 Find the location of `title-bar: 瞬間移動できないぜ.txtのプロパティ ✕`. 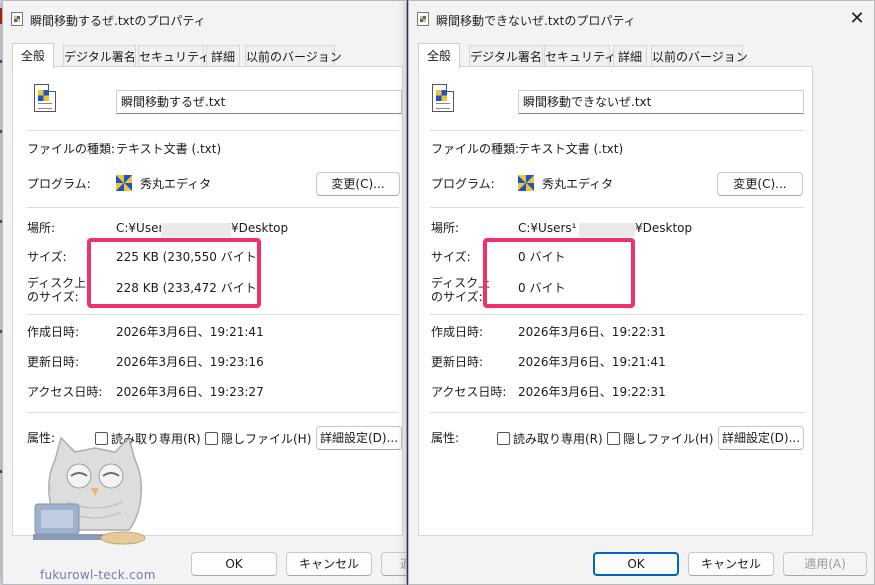

title-bar: 瞬間移動できないぜ.txtのプロパティ ✕ is located at coordinates (641, 20).